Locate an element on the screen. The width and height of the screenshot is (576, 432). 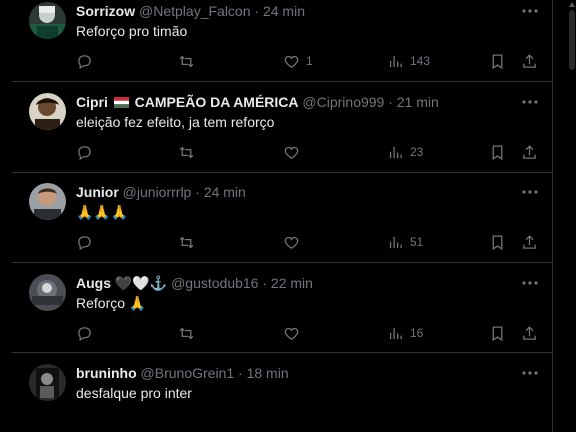
views-button: 16 is located at coordinates (405, 333).